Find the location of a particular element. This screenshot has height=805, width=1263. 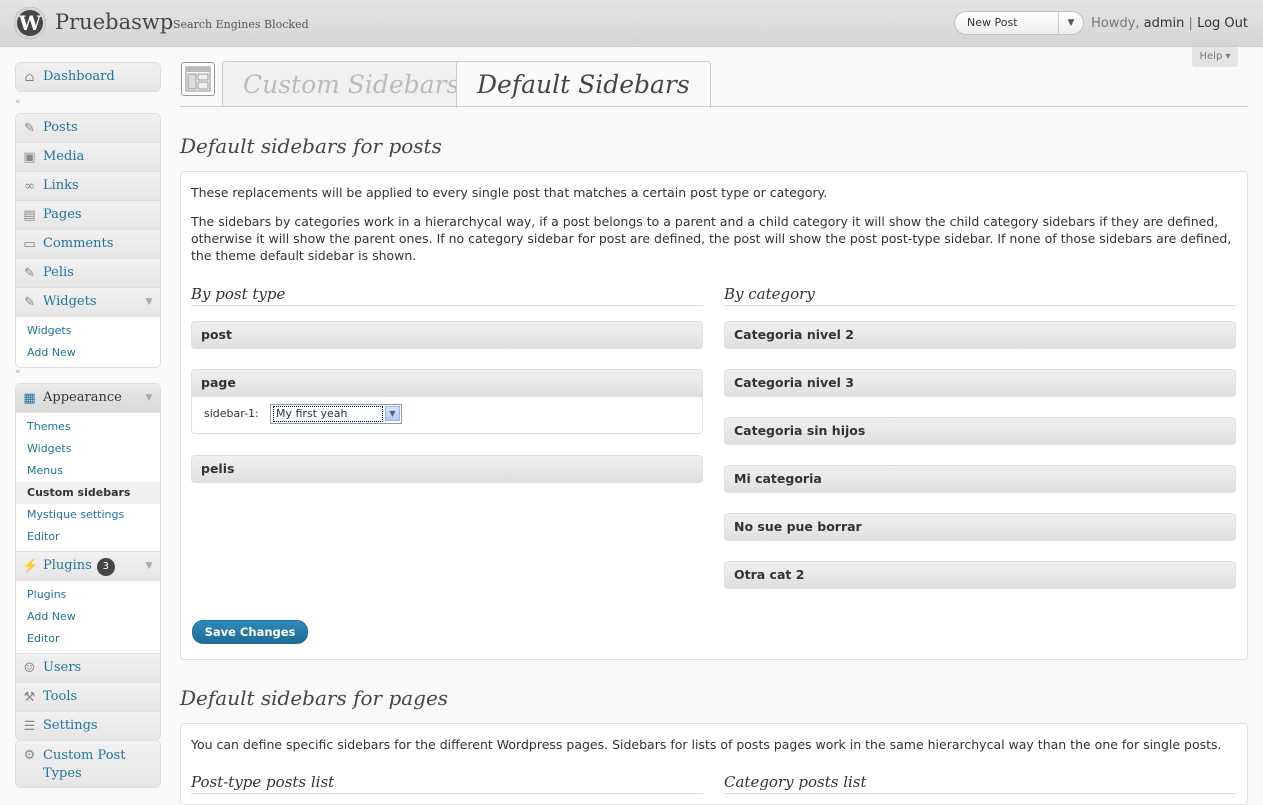

sidebar-select: My first yeah ▼ is located at coordinates (336, 414).